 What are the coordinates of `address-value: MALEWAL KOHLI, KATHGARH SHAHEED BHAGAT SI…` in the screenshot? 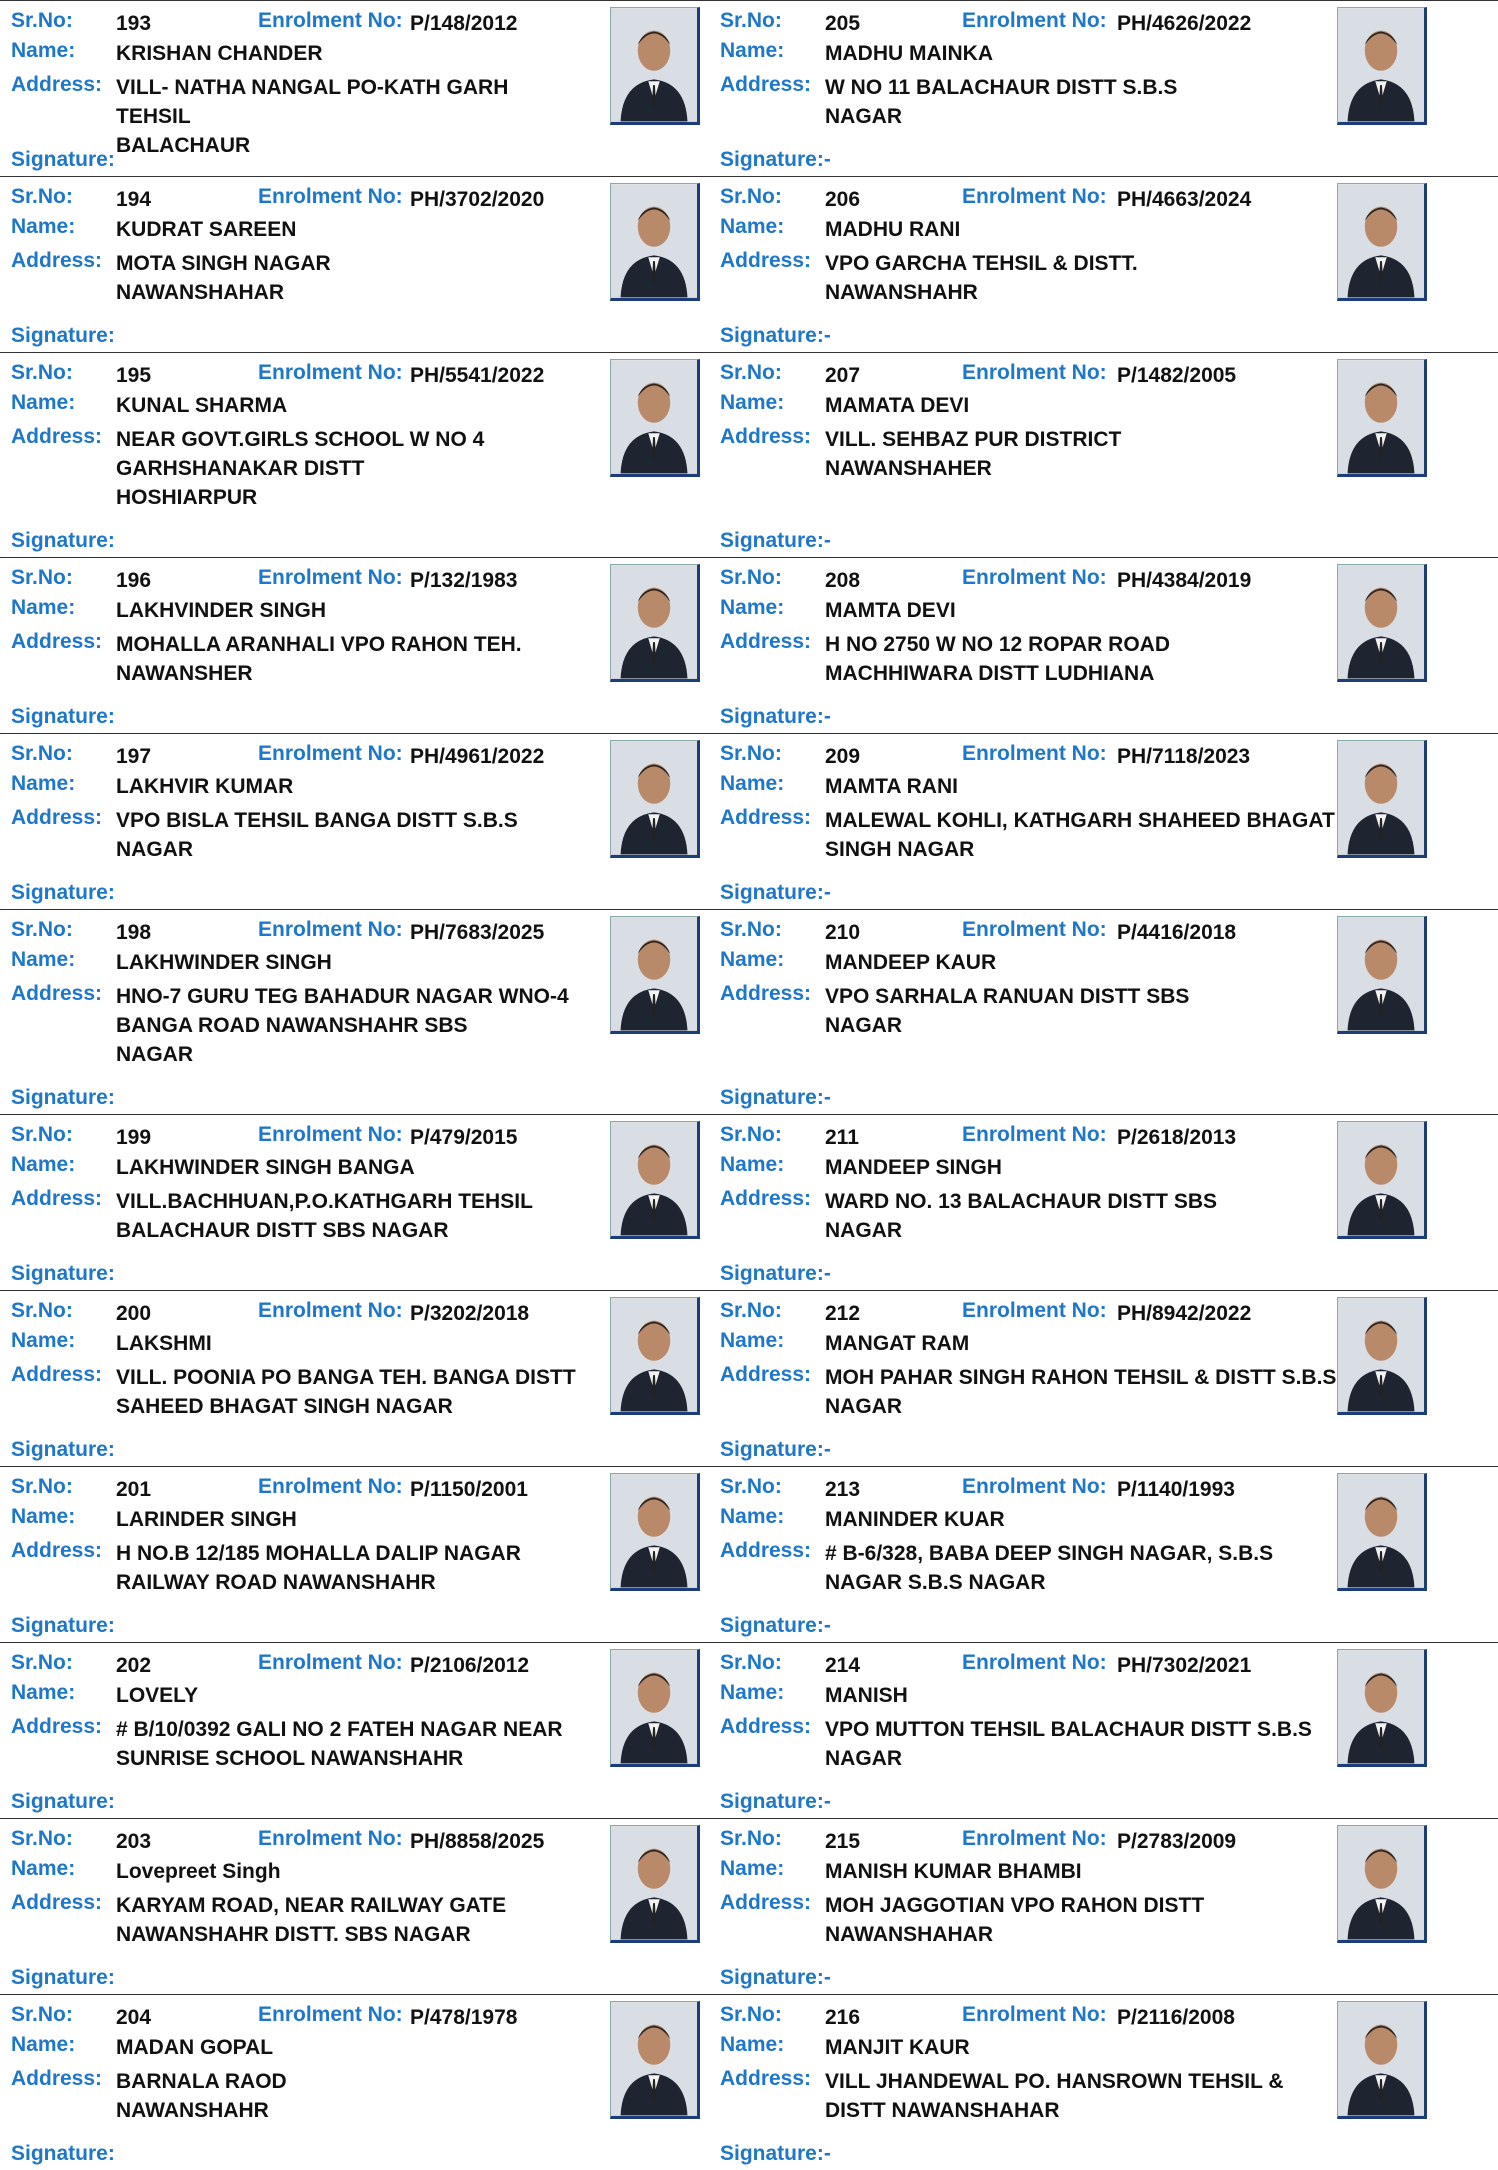 It's located at (1085, 835).